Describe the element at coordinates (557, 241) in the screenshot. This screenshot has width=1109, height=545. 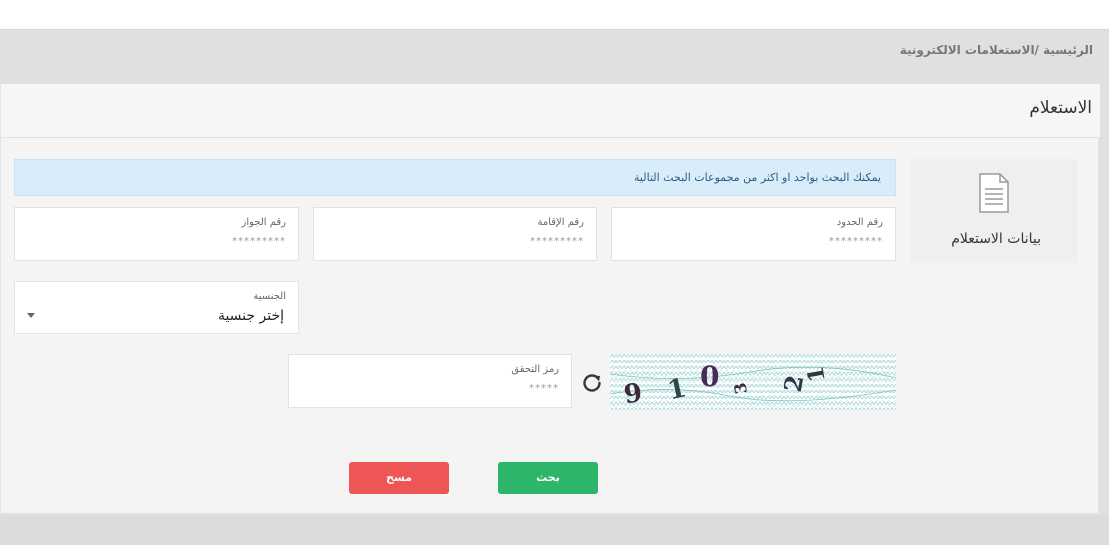
I see `iqama-number-placeholder: *********` at that location.